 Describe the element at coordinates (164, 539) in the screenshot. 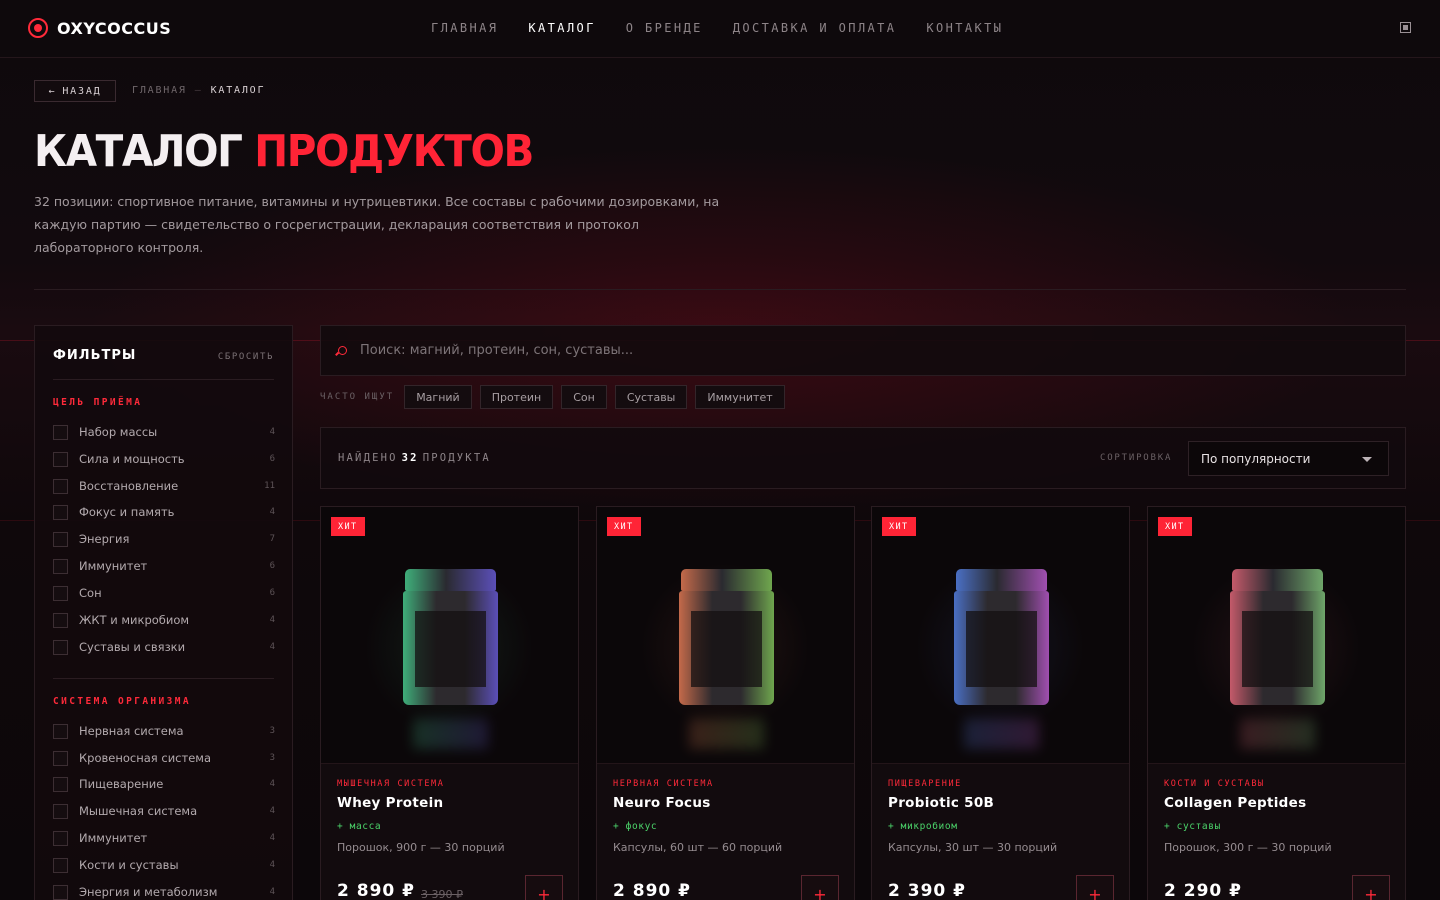

I see `filter-option: Энергия 7` at that location.